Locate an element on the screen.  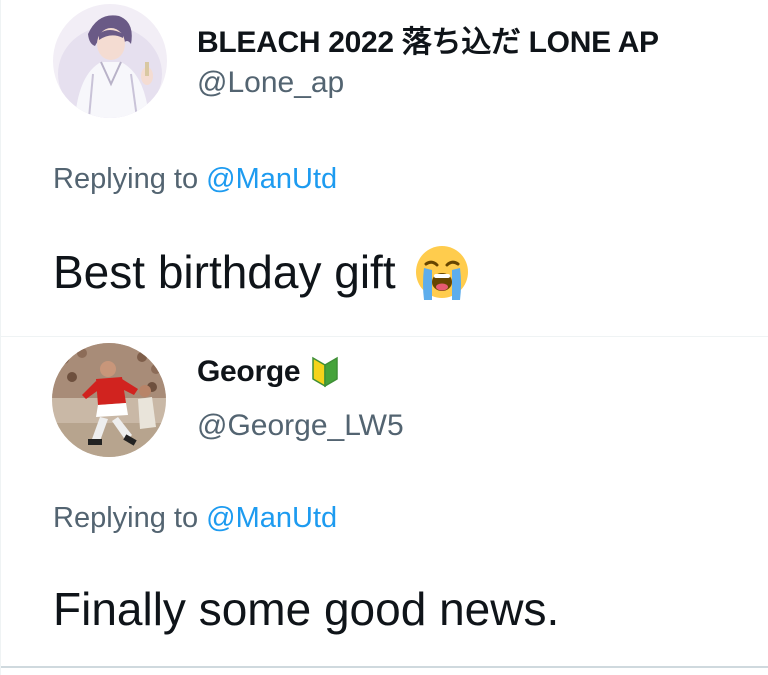
user-handle: @Lone_ap is located at coordinates (270, 83).